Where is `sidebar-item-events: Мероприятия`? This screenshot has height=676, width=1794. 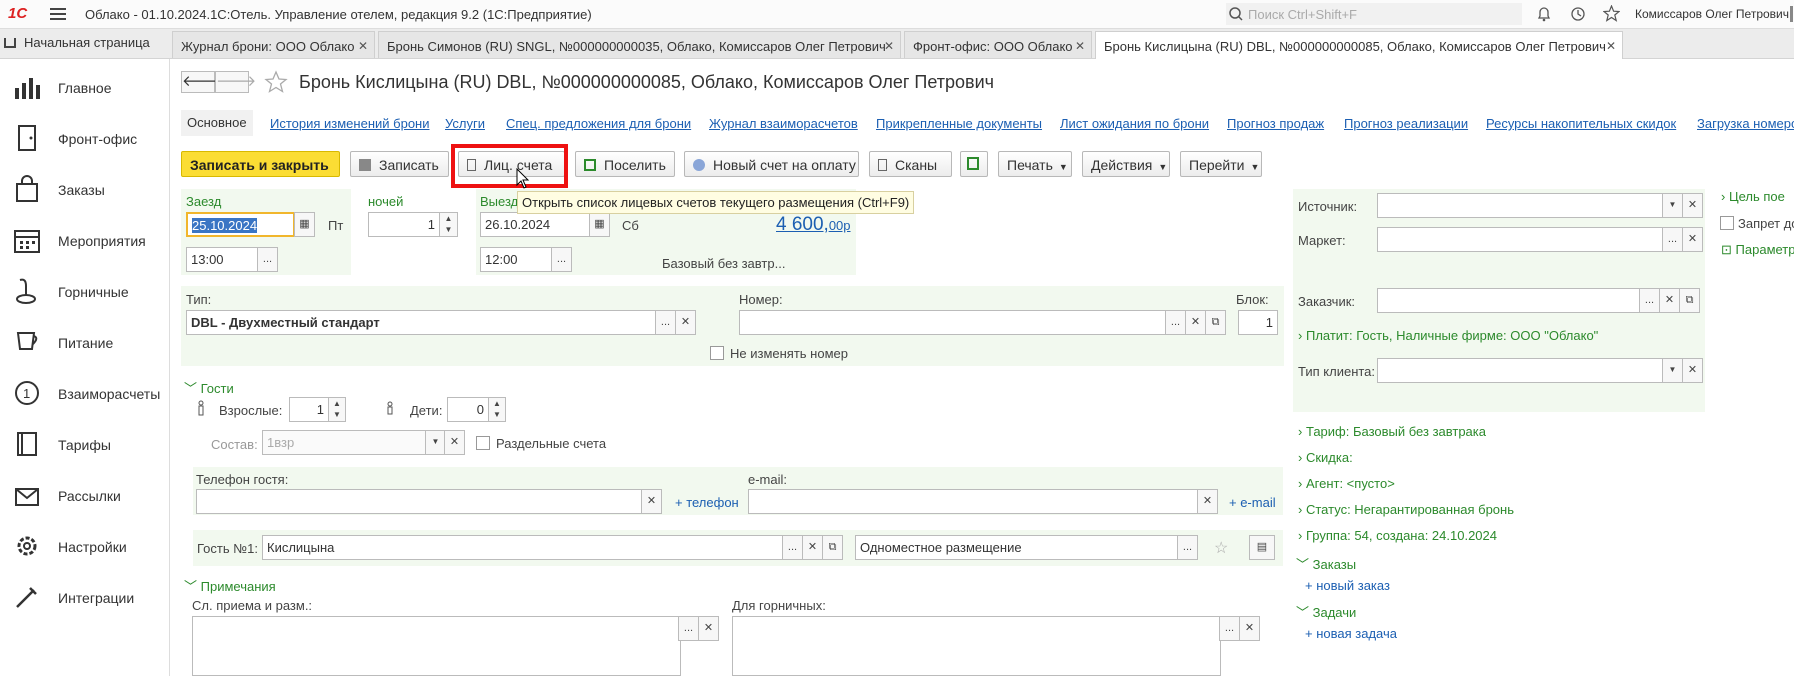 sidebar-item-events: Мероприятия is located at coordinates (85, 241).